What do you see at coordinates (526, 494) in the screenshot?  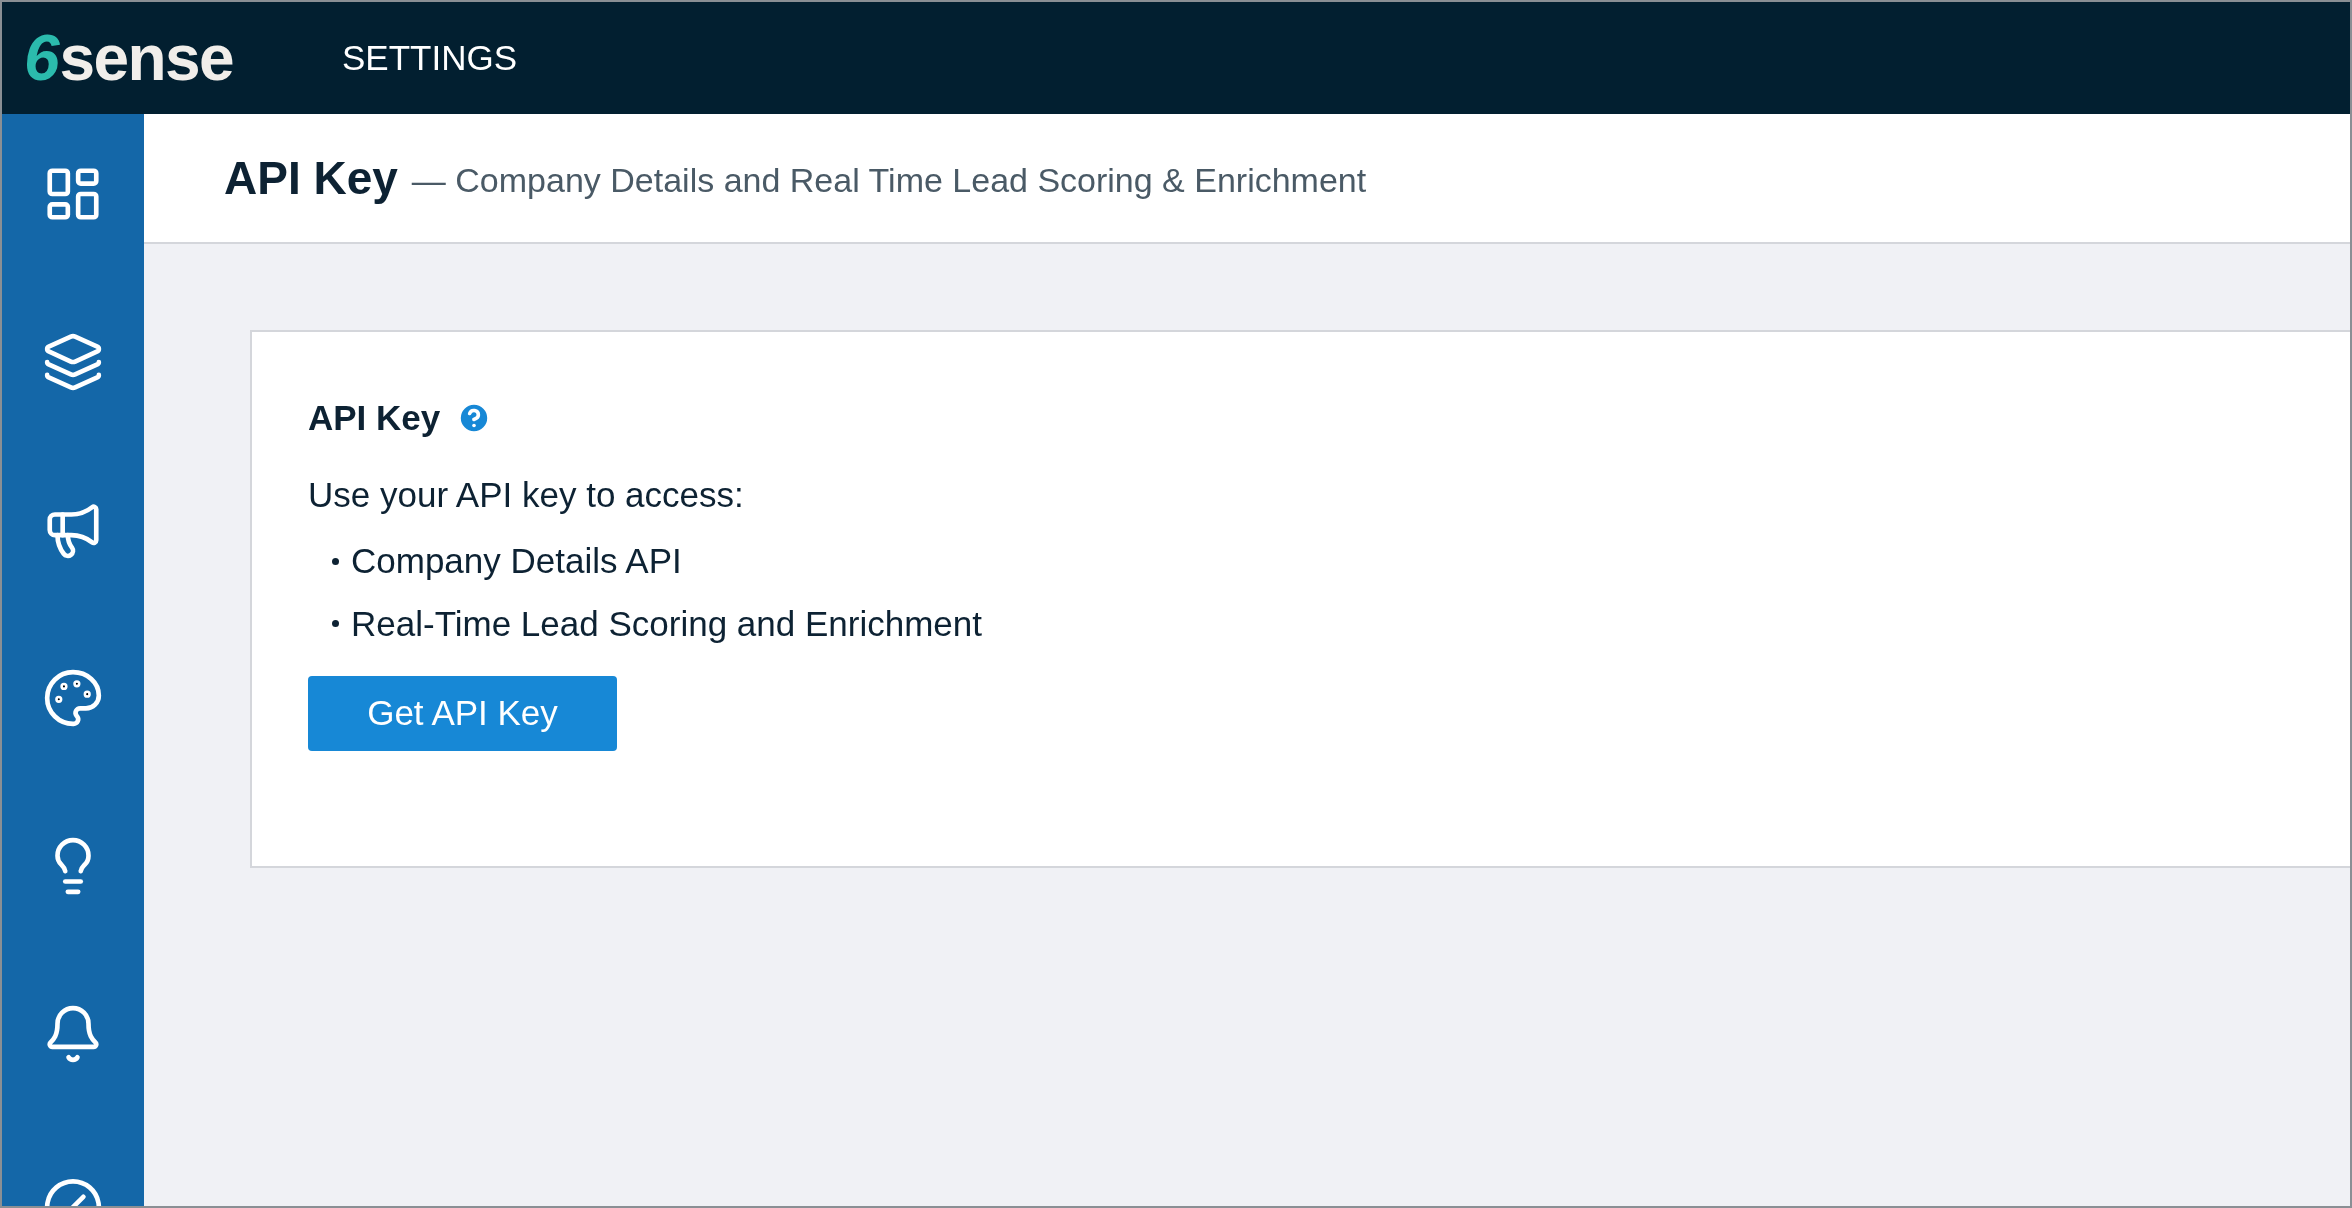 I see `intro-text: Use your API key to access:` at bounding box center [526, 494].